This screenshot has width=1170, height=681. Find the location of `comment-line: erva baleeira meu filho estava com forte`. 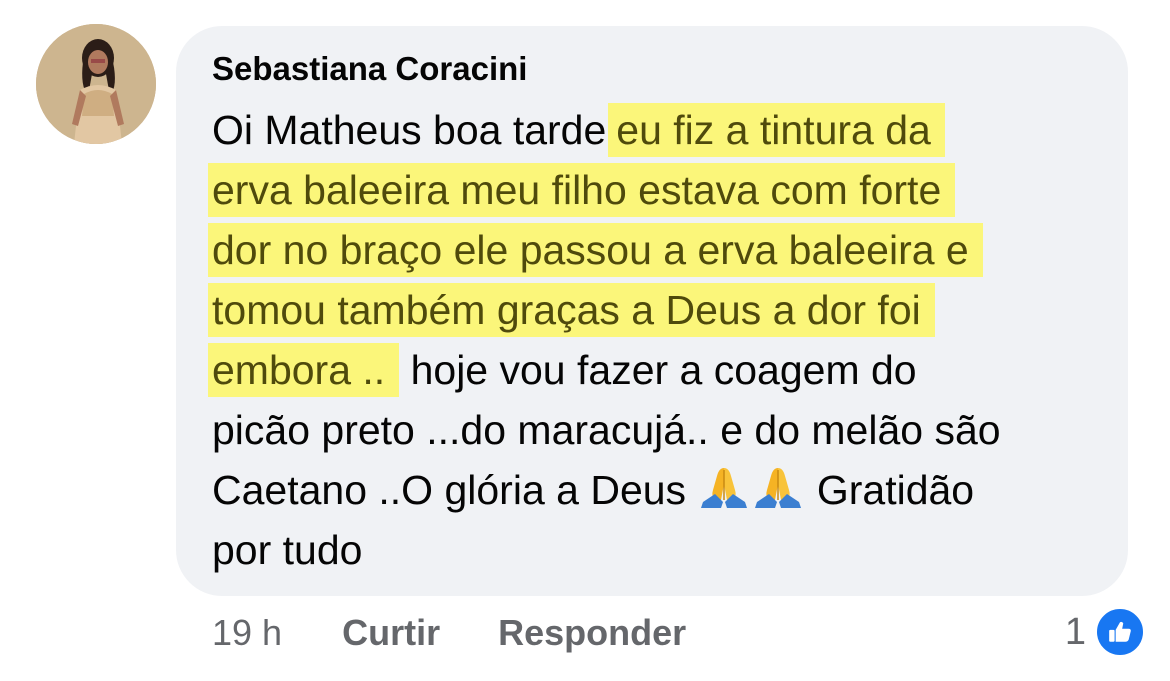

comment-line: erva baleeira meu filho estava com forte is located at coordinates (660, 190).